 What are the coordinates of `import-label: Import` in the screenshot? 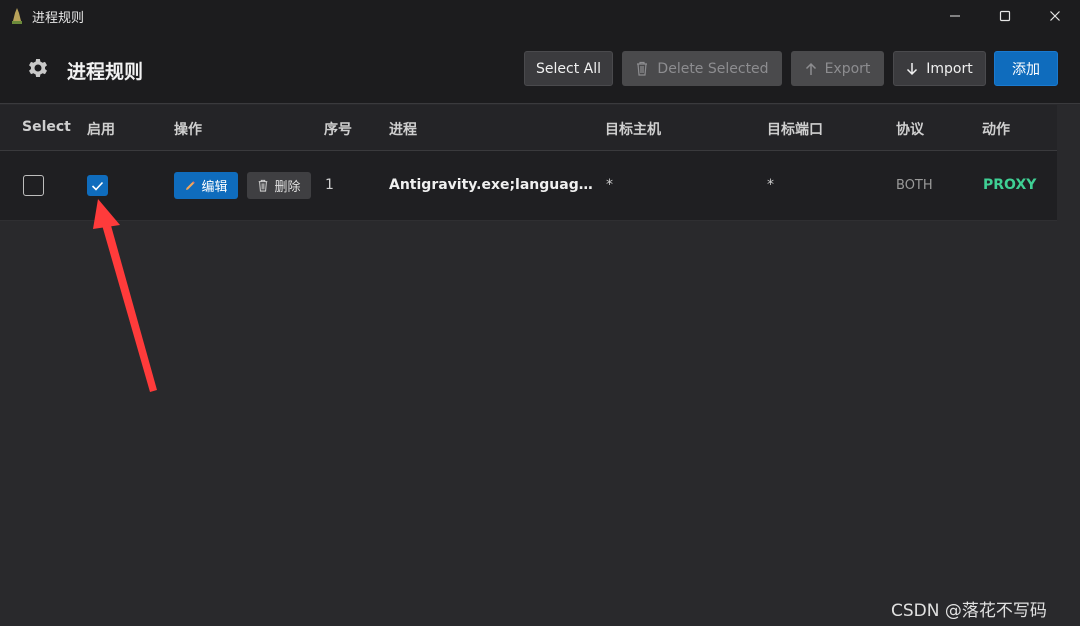 It's located at (949, 68).